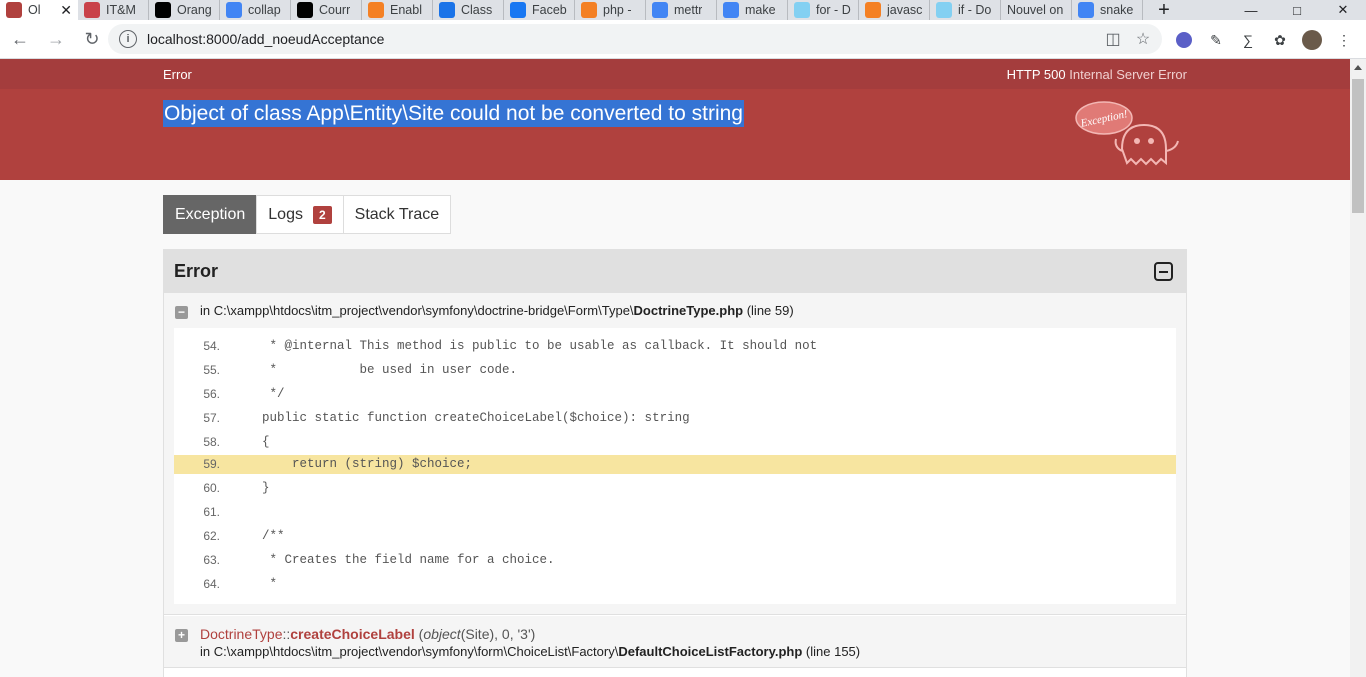 The image size is (1366, 677). What do you see at coordinates (56, 39) in the screenshot?
I see `forward-icon: →` at bounding box center [56, 39].